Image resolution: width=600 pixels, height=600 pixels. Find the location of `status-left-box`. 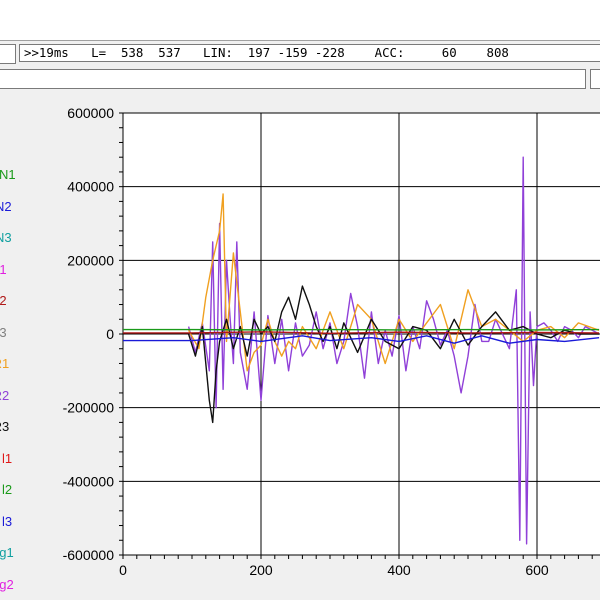

status-left-box is located at coordinates (8, 54).